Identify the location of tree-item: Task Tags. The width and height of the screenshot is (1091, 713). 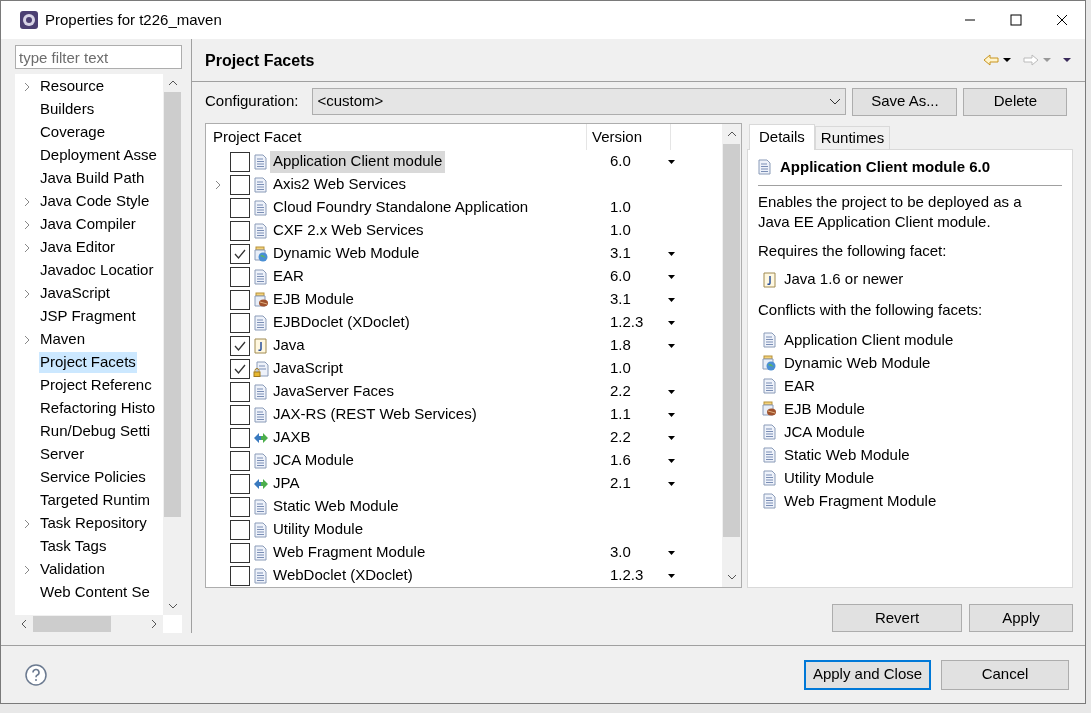
(73, 546).